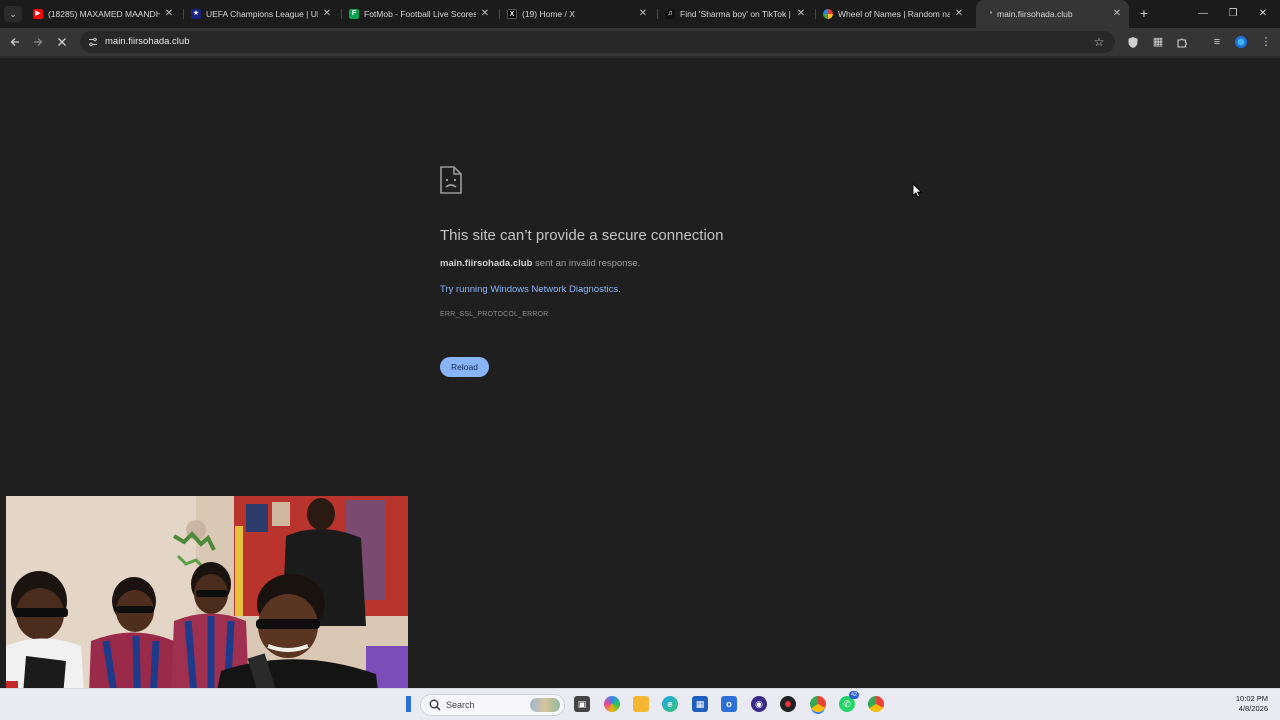 The width and height of the screenshot is (1280, 720). Describe the element at coordinates (854, 695) in the screenshot. I see `notification-badge: 42` at that location.